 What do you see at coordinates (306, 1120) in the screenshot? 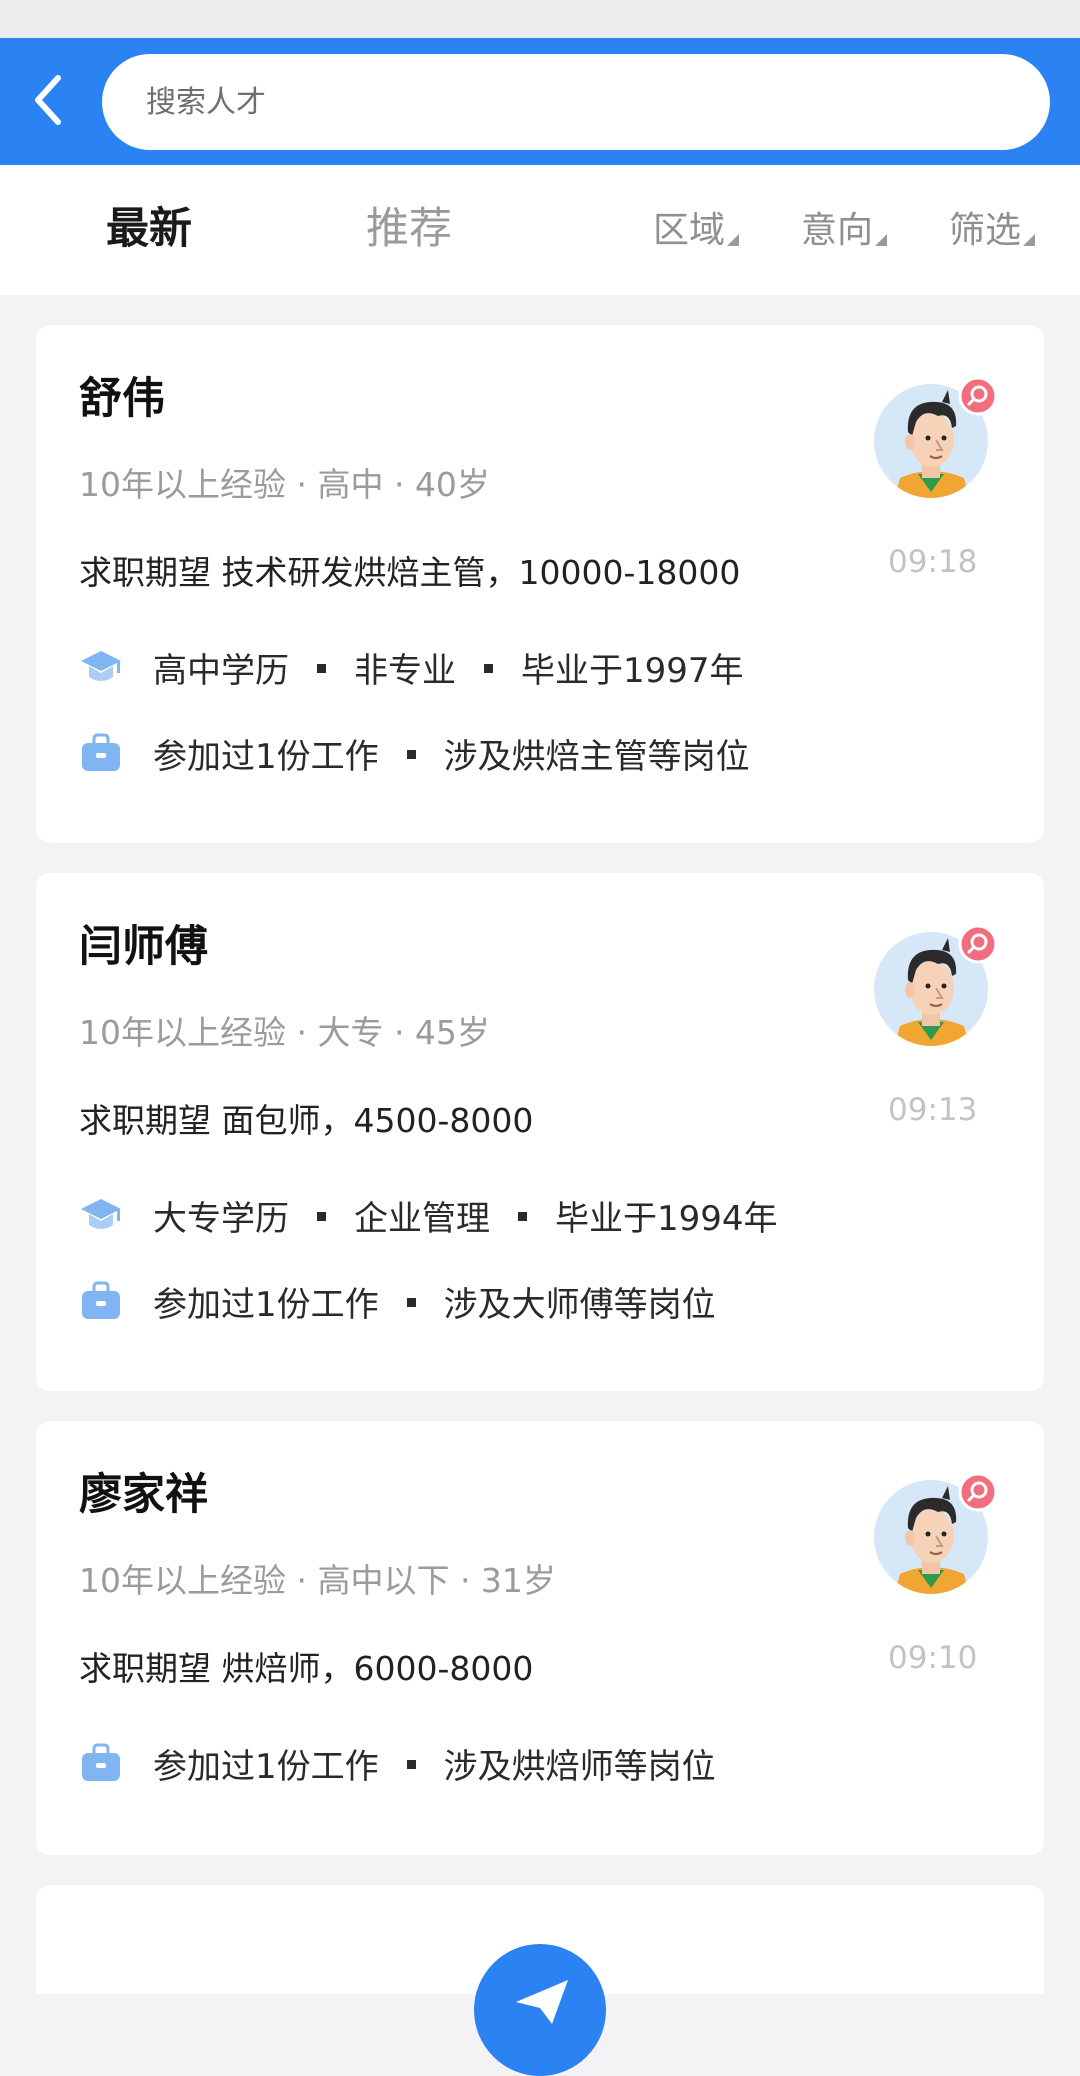
I see `job-expectation: 求职期望 面包师，4500-8000` at bounding box center [306, 1120].